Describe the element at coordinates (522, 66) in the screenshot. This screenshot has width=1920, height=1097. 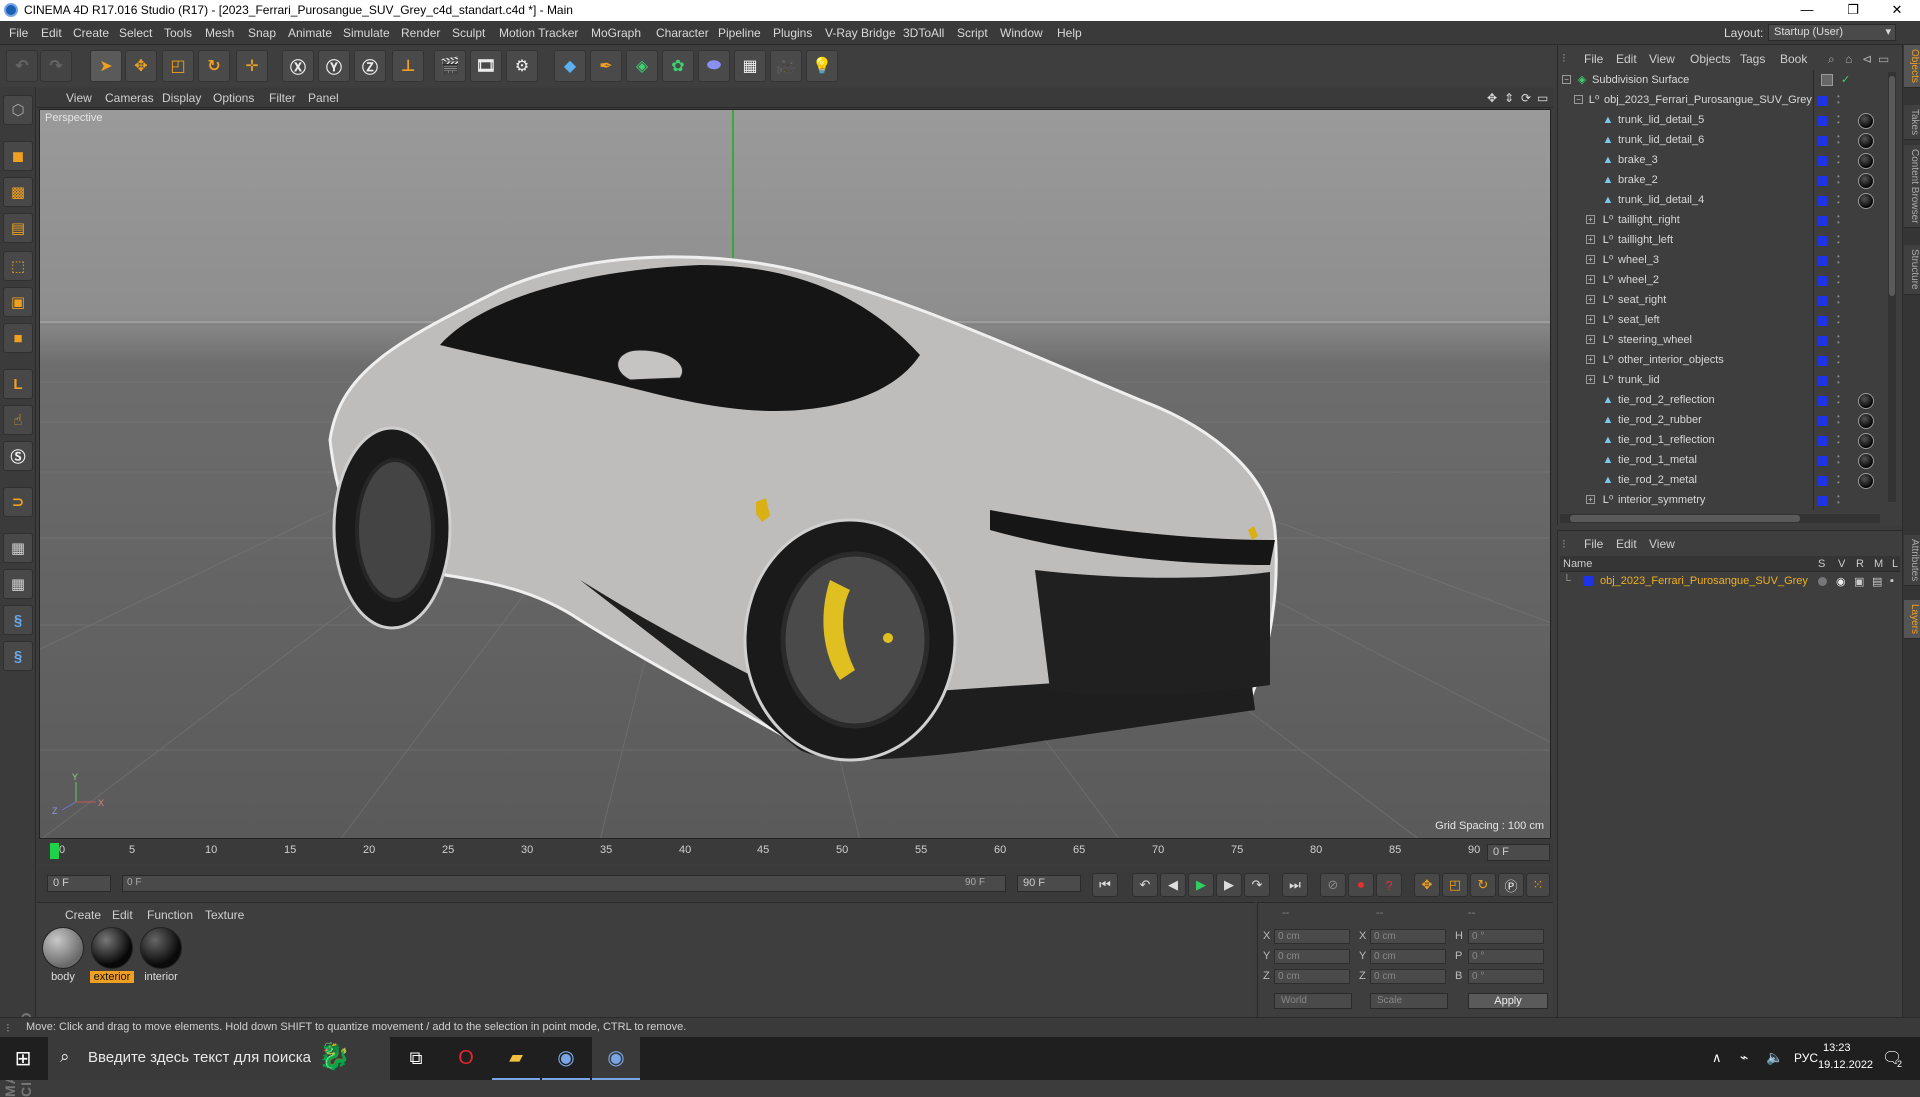
I see `edit-render-settings-button: ⚙` at that location.